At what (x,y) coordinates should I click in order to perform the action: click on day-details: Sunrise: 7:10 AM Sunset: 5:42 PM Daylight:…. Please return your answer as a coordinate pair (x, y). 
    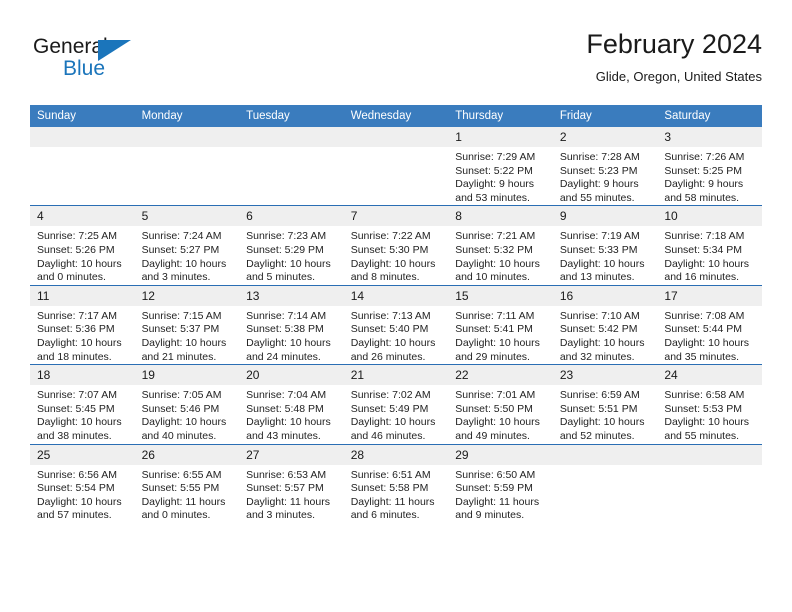
    Looking at the image, I should click on (605, 335).